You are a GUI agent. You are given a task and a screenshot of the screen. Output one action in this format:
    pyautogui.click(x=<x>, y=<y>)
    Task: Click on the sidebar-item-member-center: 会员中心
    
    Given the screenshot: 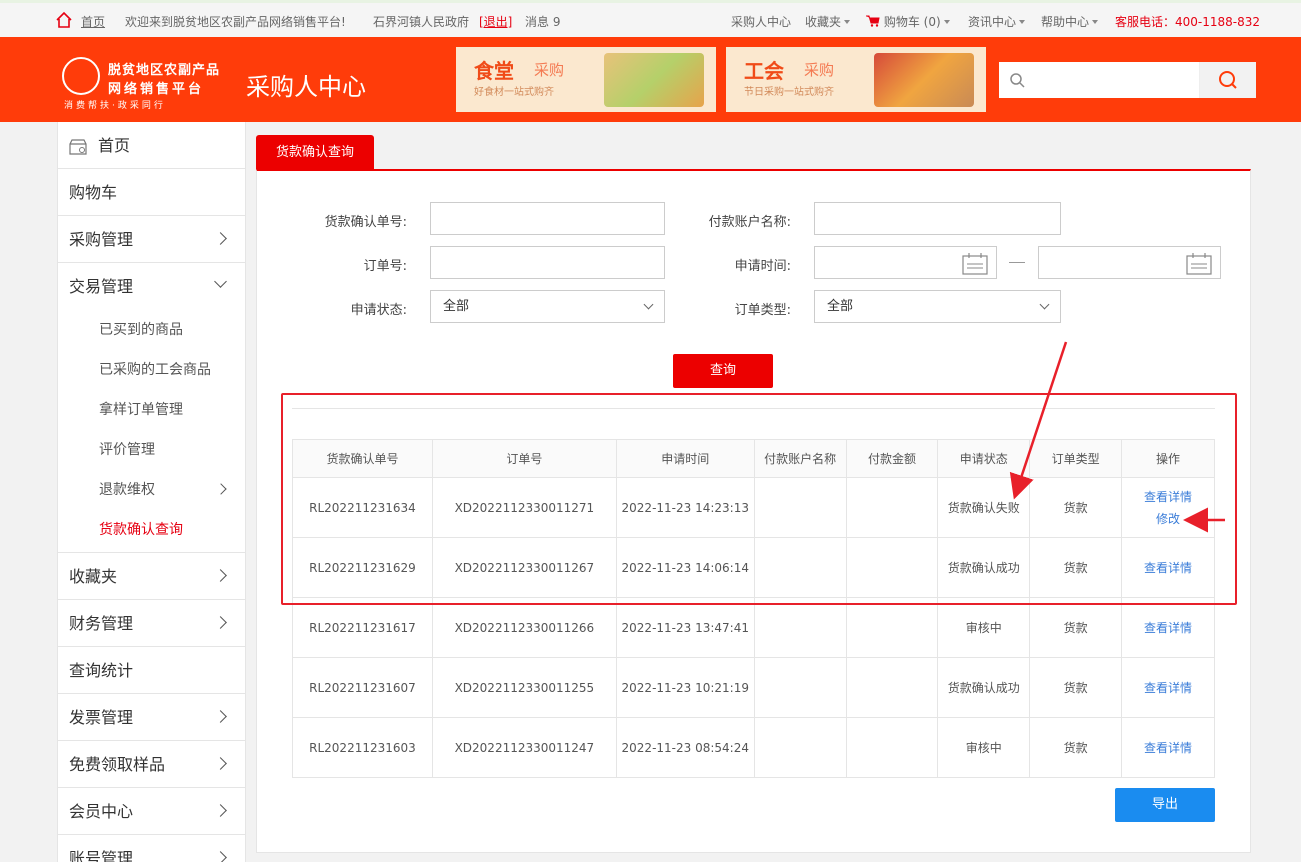 What is the action you would take?
    pyautogui.click(x=151, y=811)
    